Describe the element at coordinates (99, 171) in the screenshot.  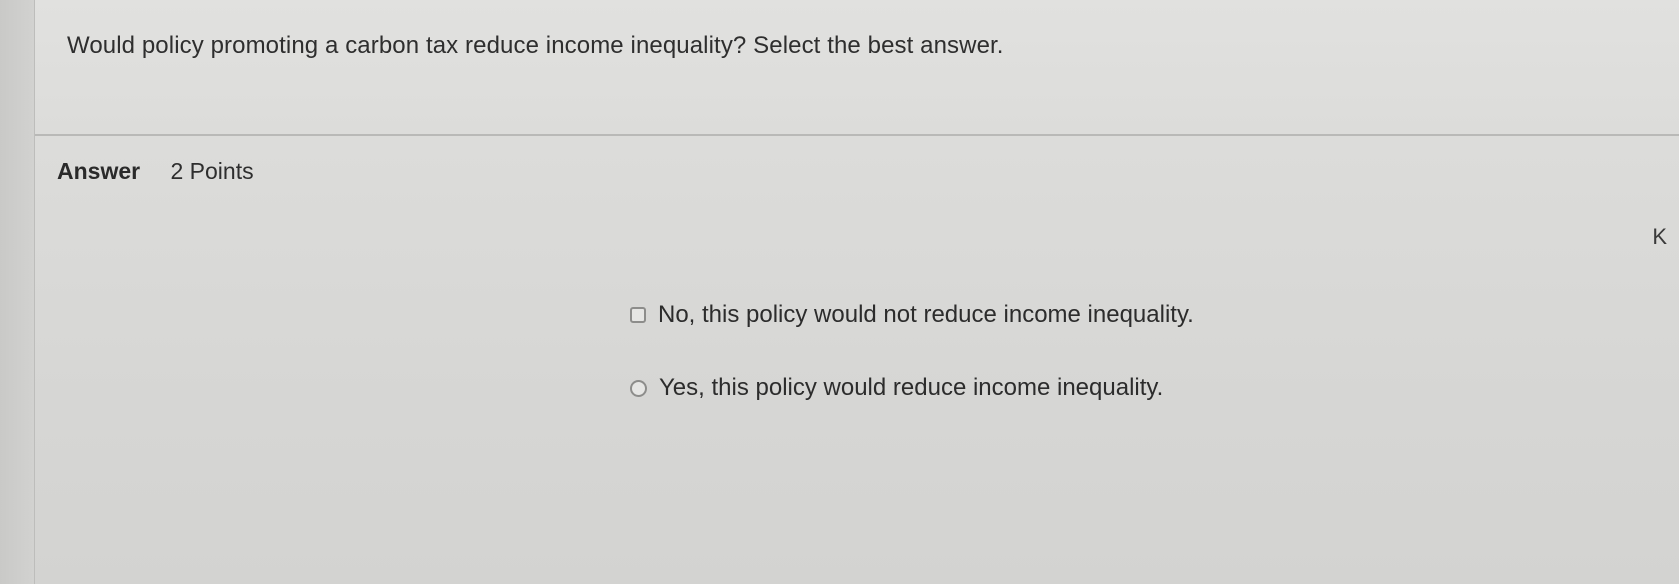
I see `answer-label: Answer` at that location.